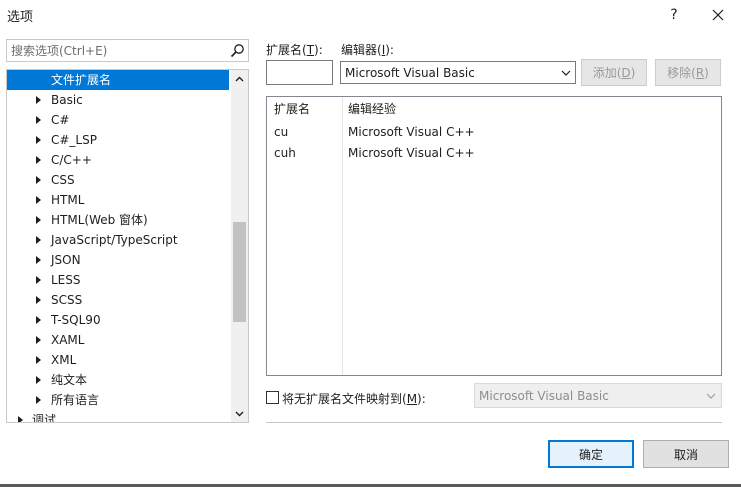  I want to click on tree-item-html: HTML, so click(118, 200).